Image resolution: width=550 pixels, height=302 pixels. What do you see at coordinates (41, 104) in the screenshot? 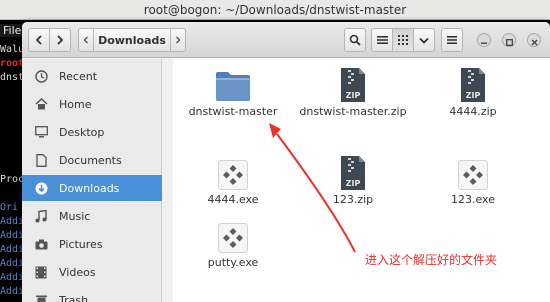
I see `home-icon` at bounding box center [41, 104].